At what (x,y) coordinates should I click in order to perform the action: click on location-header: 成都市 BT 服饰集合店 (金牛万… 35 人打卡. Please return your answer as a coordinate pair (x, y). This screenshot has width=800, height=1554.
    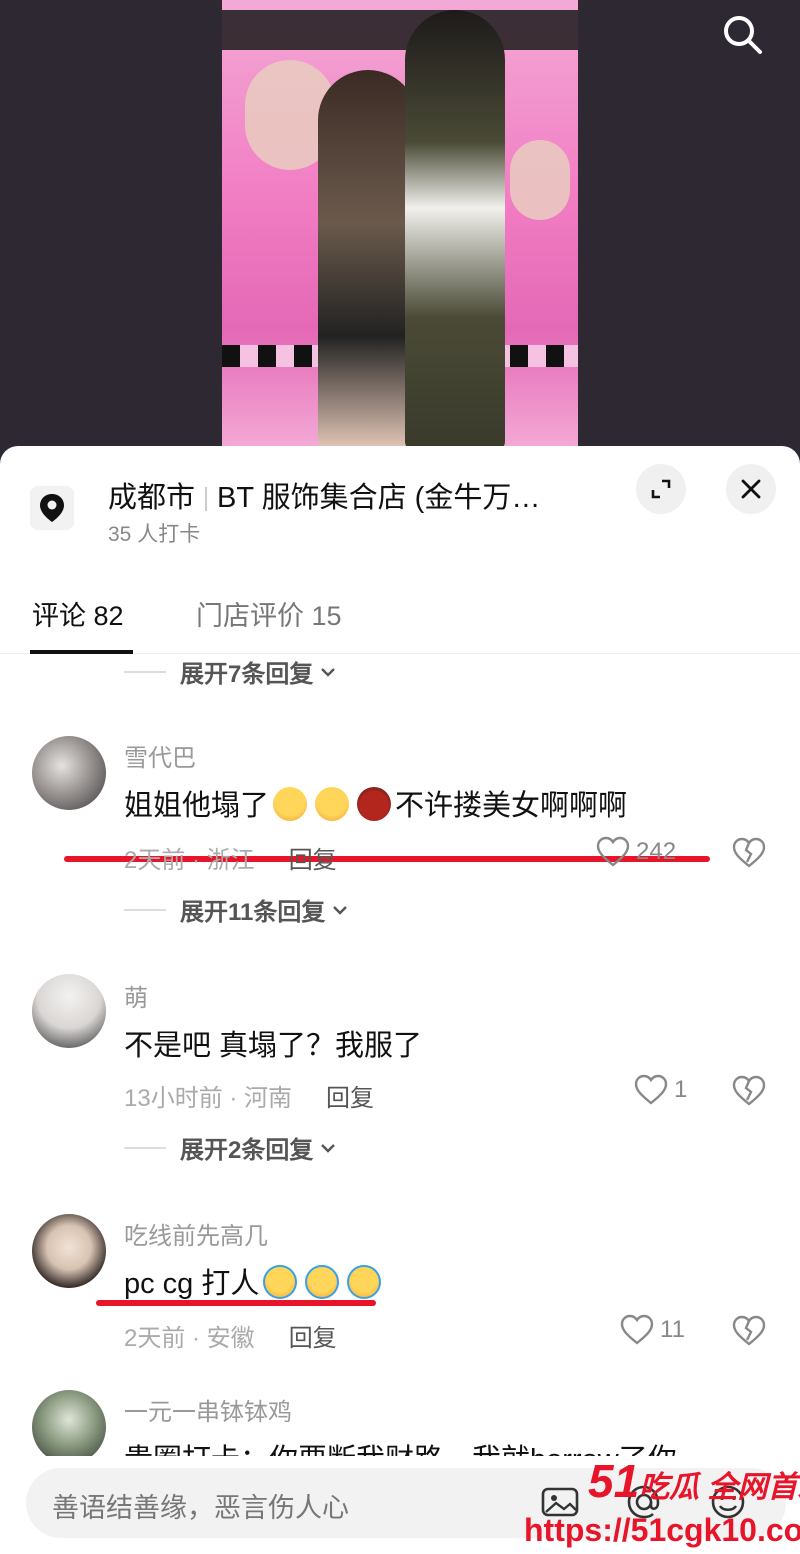
    Looking at the image, I should click on (400, 501).